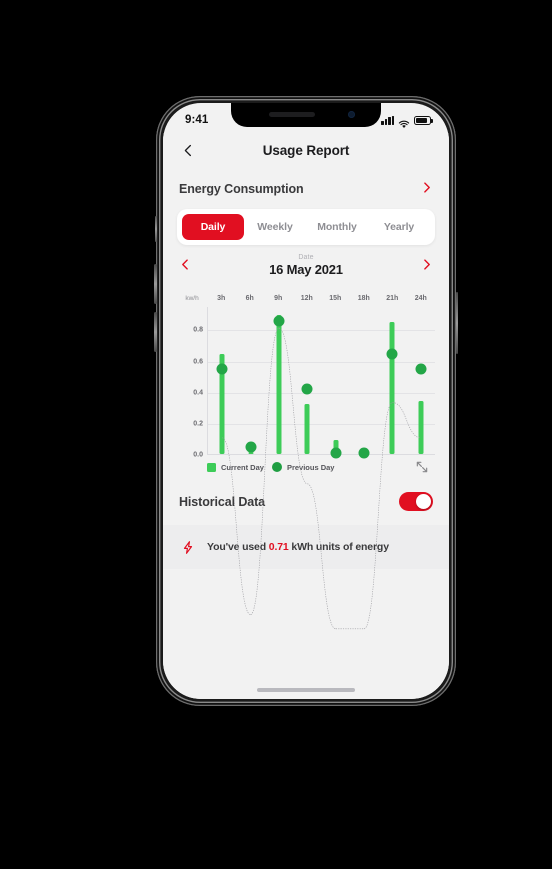 Image resolution: width=552 pixels, height=869 pixels. I want to click on dot-21h, so click(392, 354).